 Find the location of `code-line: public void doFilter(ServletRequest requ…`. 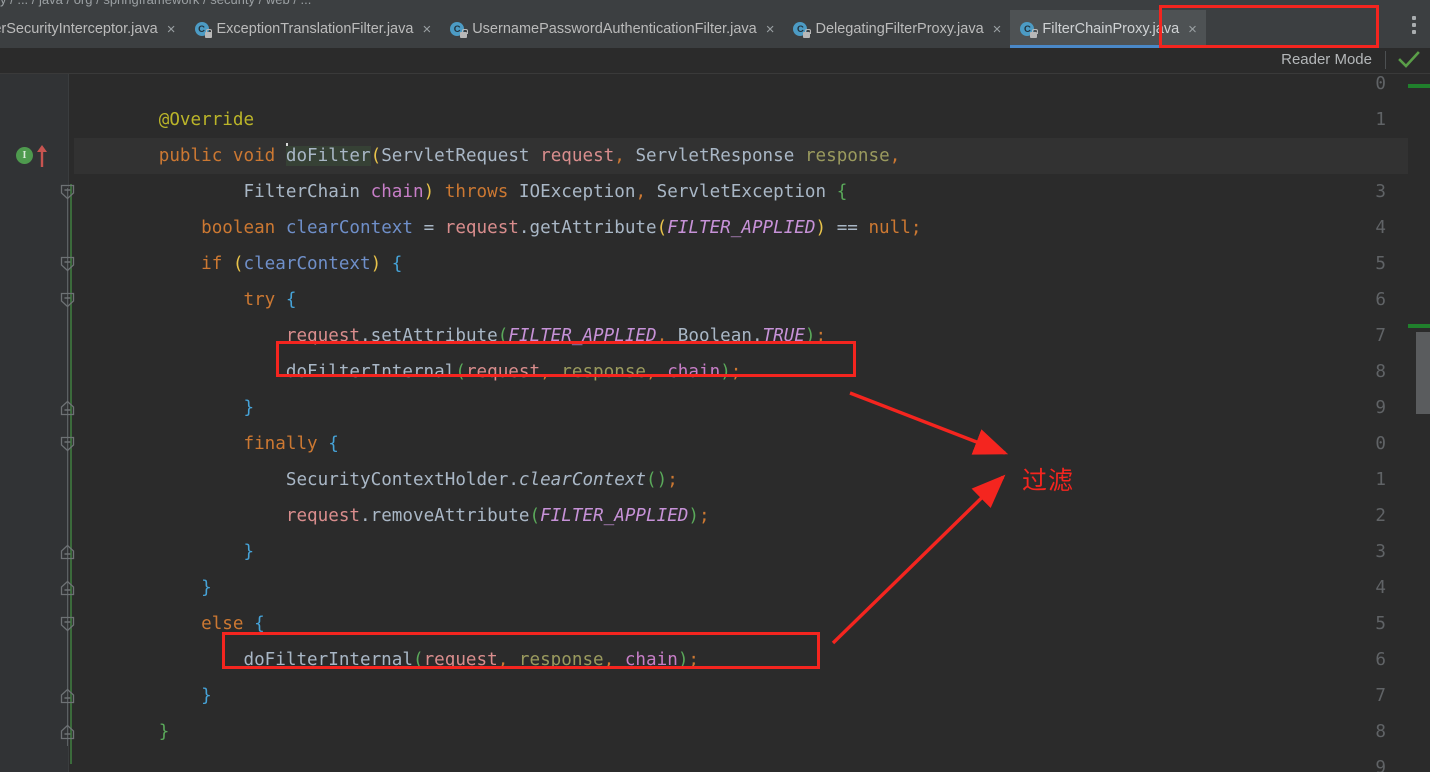

code-line: public void doFilter(ServletRequest requ… is located at coordinates (741, 156).